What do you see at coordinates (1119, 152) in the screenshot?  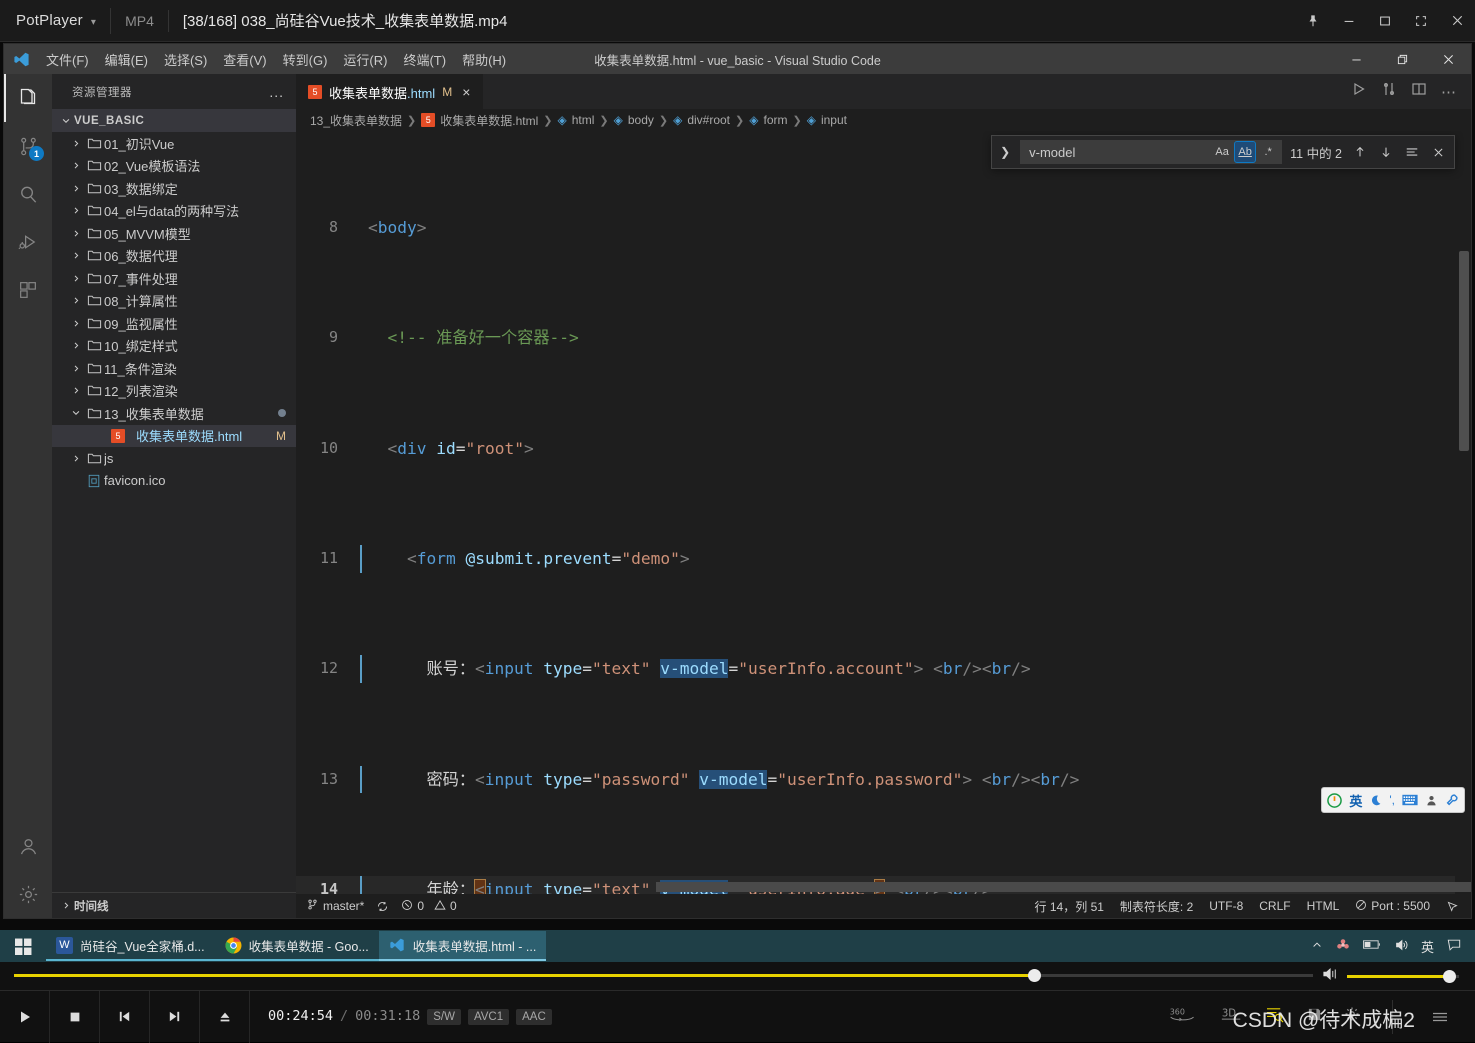 I see `find-input: v-model` at bounding box center [1119, 152].